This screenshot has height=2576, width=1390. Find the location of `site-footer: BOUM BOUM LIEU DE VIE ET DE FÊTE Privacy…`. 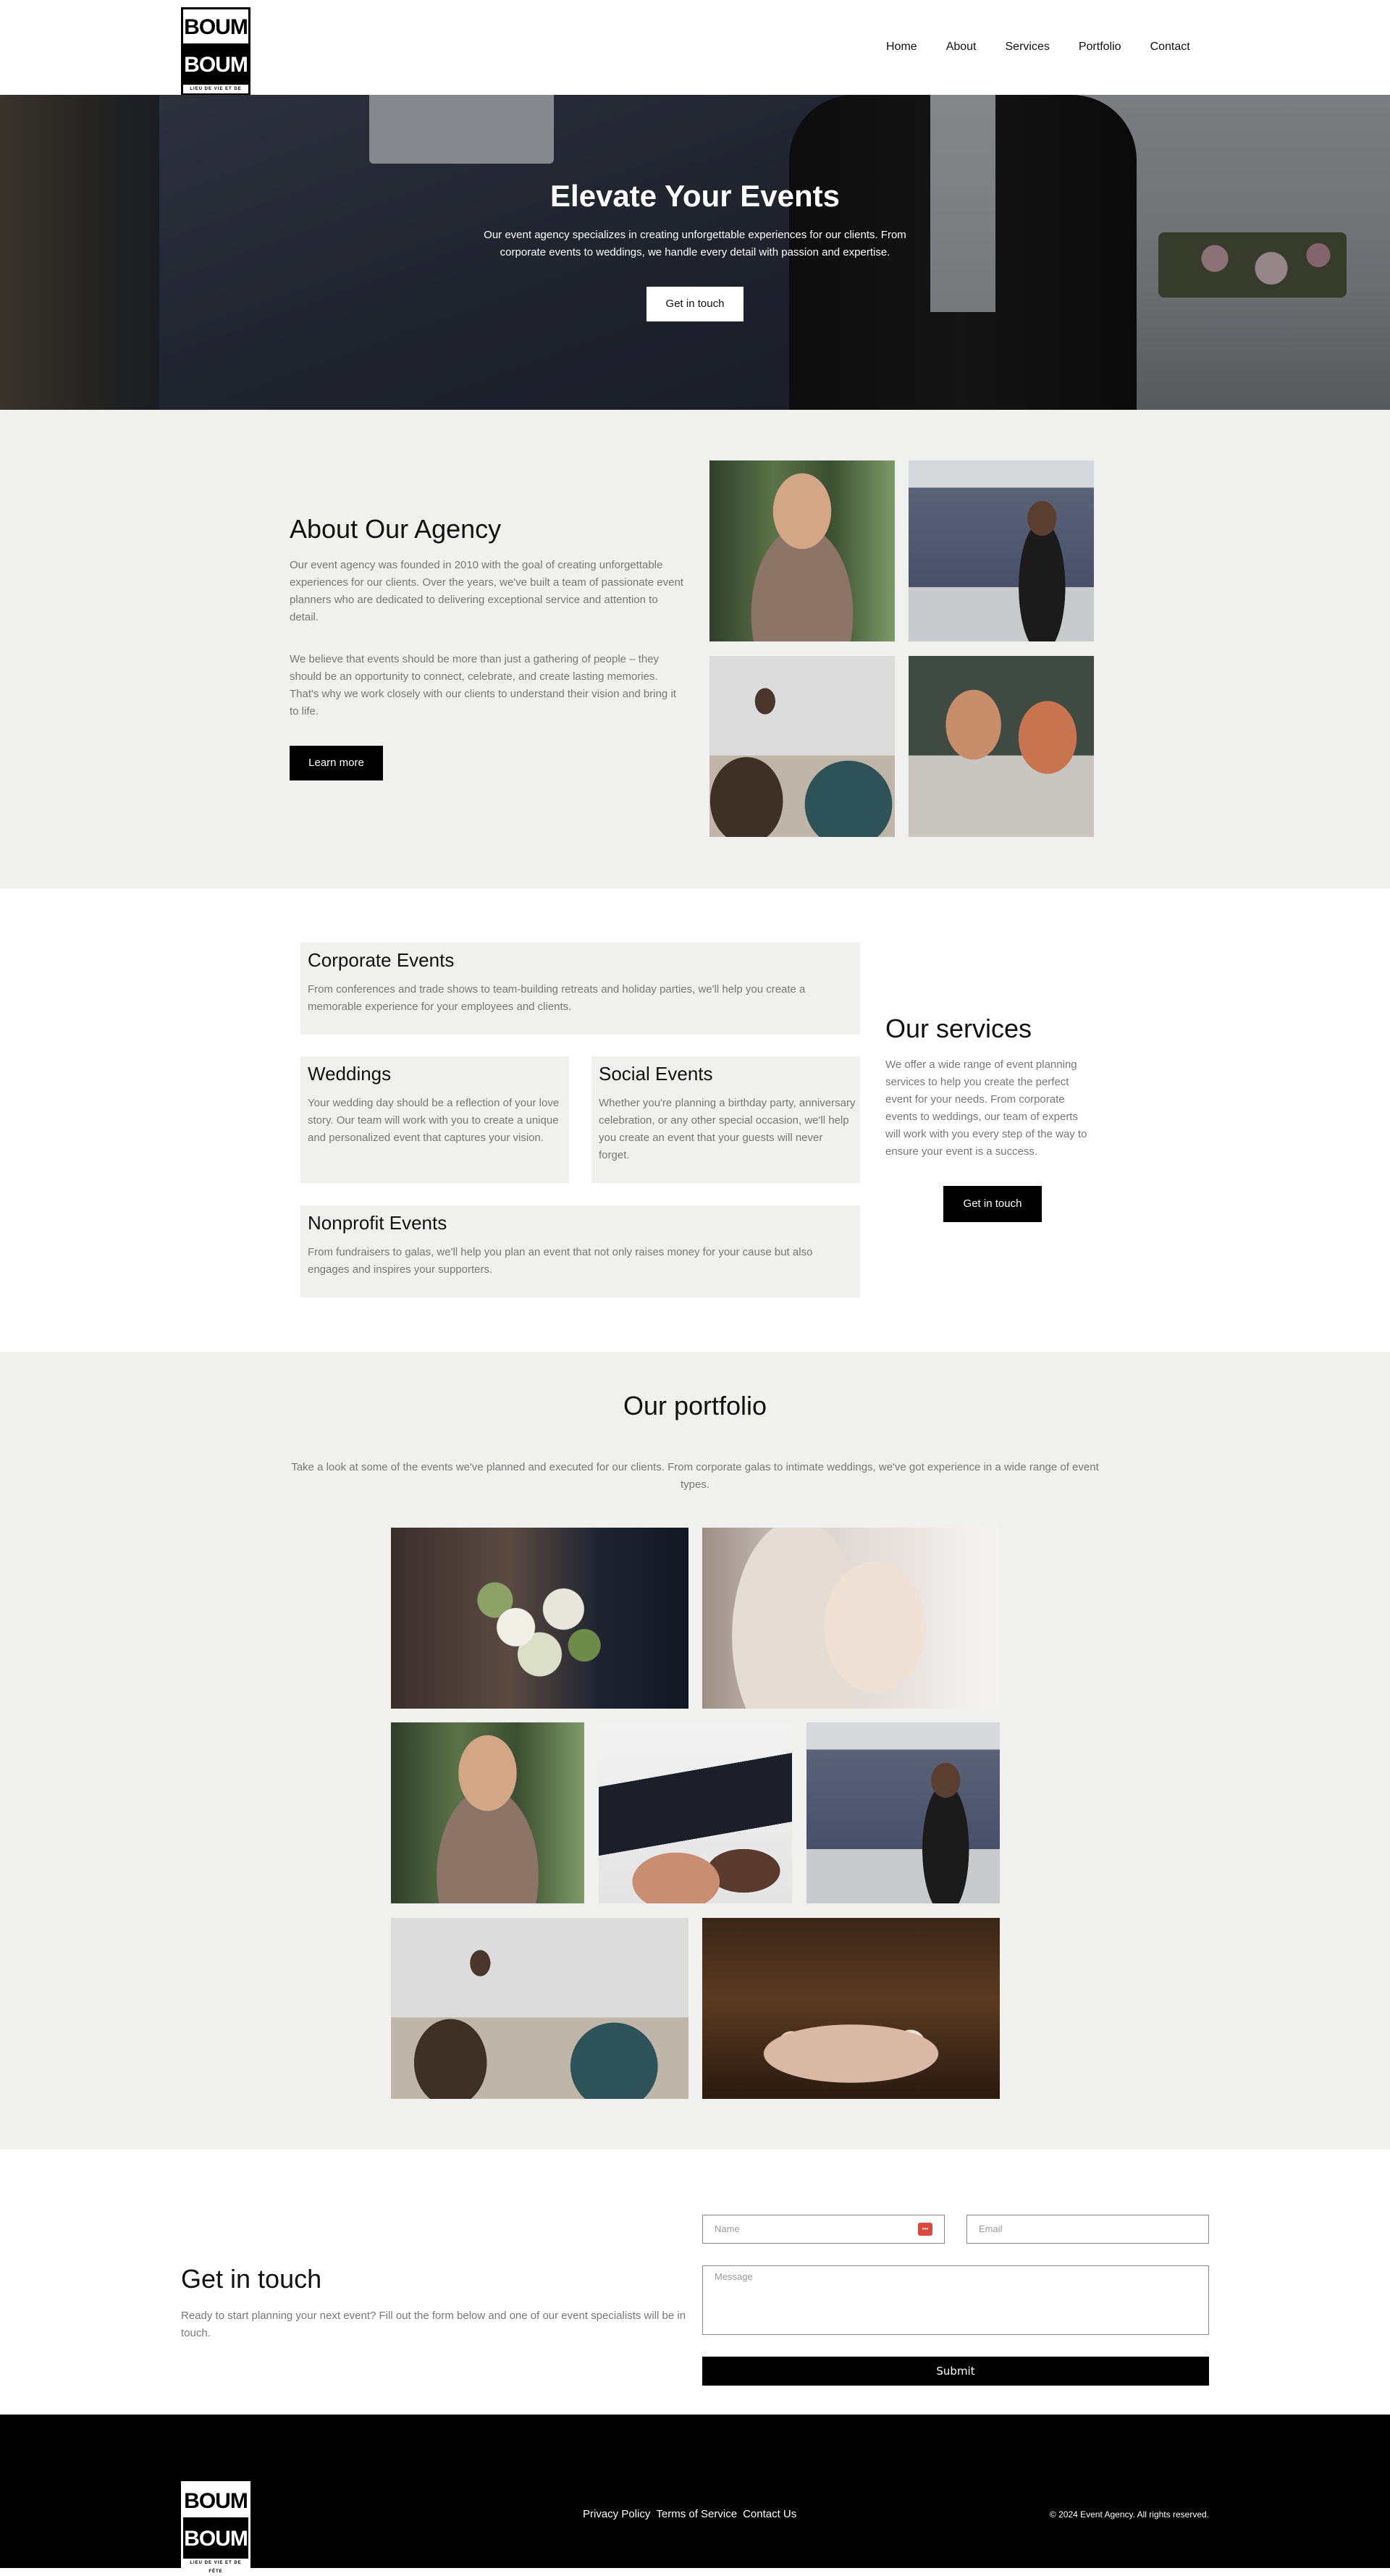

site-footer: BOUM BOUM LIEU DE VIE ET DE FÊTE Privacy… is located at coordinates (695, 2494).